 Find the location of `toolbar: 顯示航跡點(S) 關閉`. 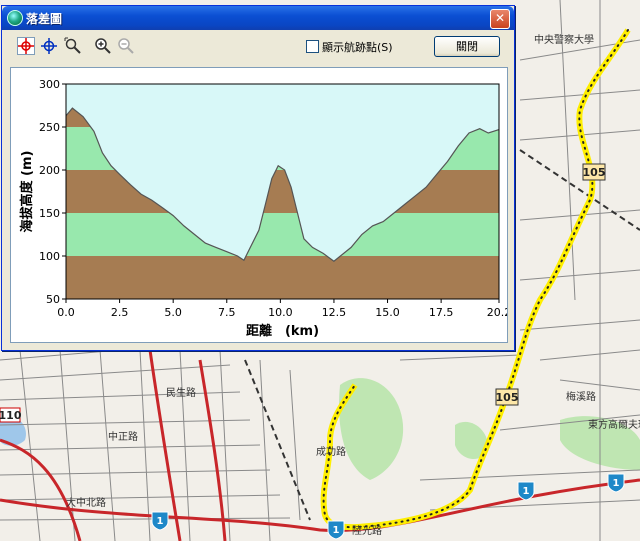

toolbar: 顯示航跡點(S) 關閉 is located at coordinates (258, 45).